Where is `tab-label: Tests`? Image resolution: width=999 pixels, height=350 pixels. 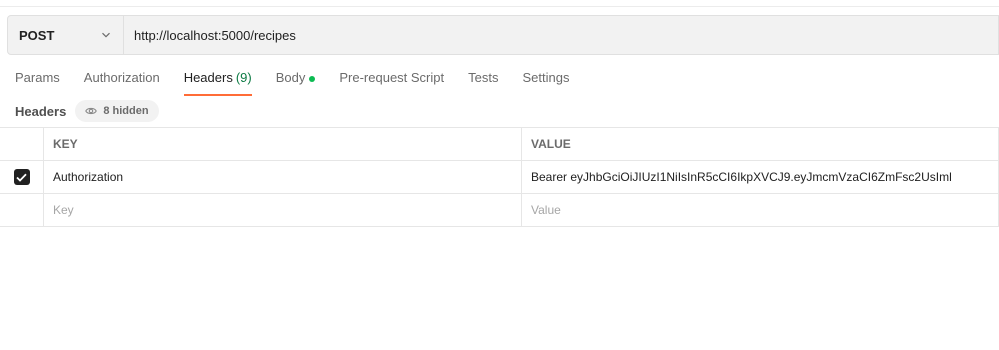 tab-label: Tests is located at coordinates (483, 77).